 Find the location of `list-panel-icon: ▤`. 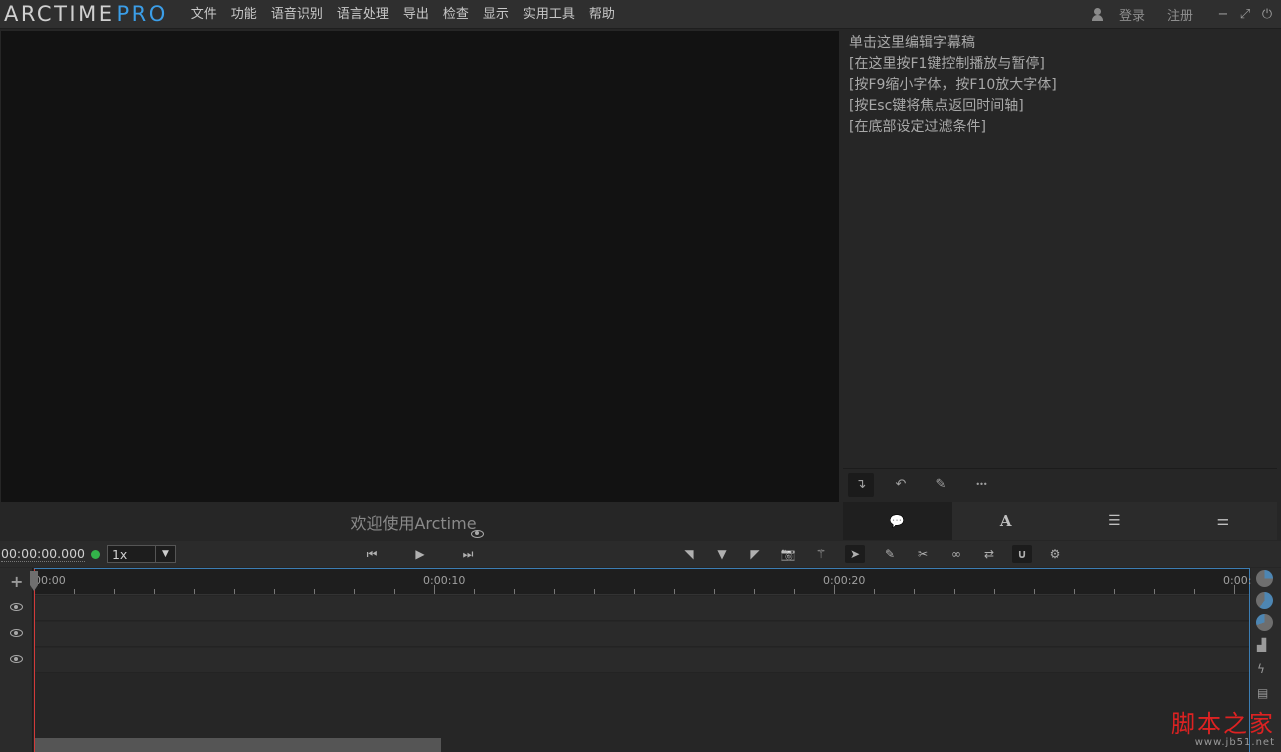

list-panel-icon: ▤ is located at coordinates (1262, 693).